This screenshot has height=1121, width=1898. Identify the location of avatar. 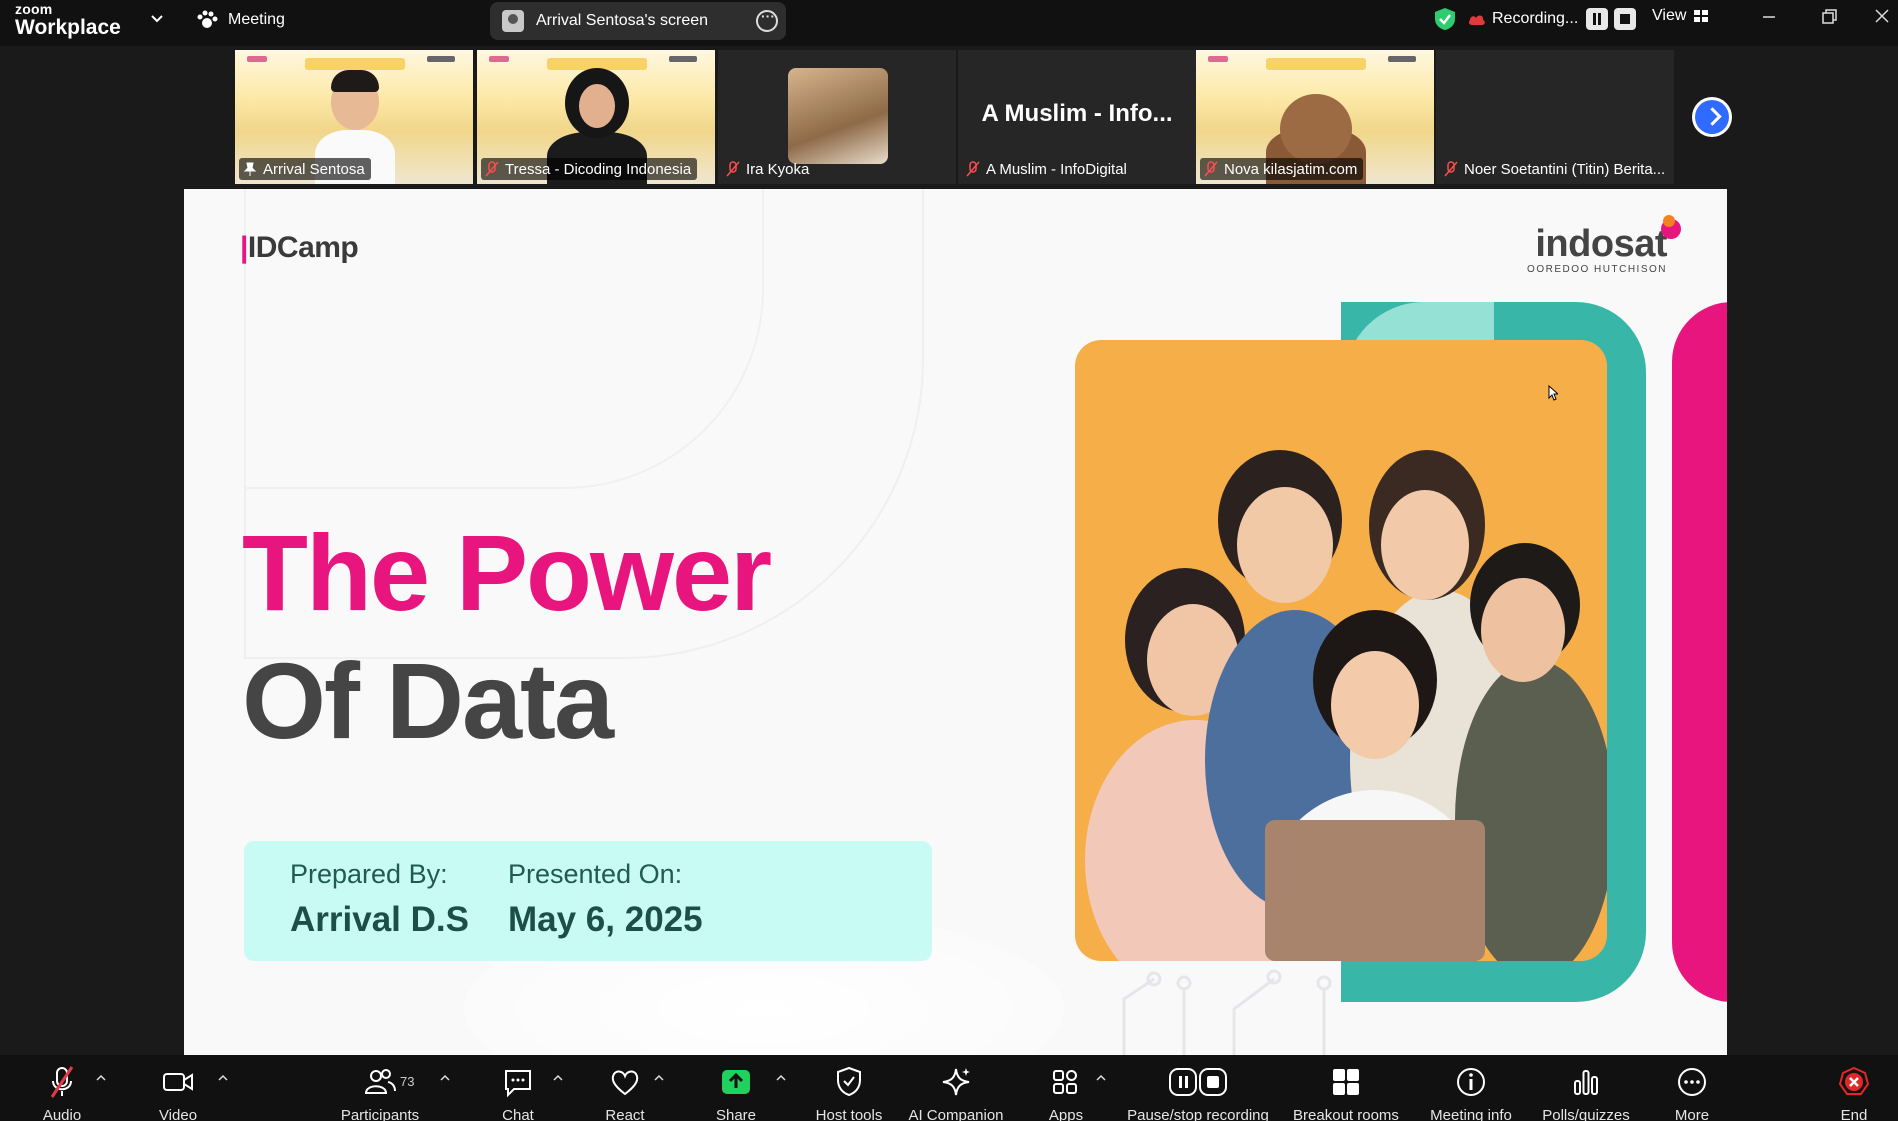
(513, 21).